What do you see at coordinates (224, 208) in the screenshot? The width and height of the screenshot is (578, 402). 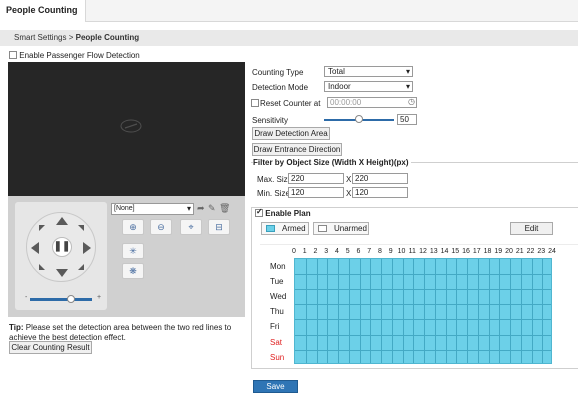 I see `delete-preset-icon: 🗑` at bounding box center [224, 208].